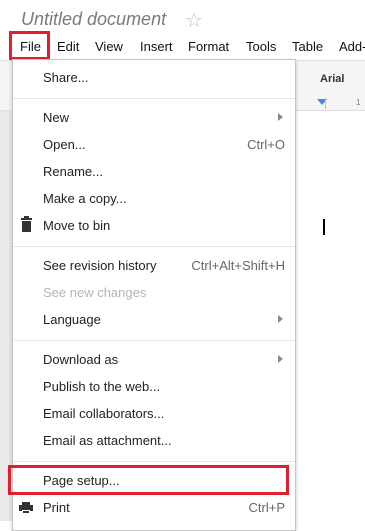  Describe the element at coordinates (261, 46) in the screenshot. I see `menu-tools: Tools` at that location.